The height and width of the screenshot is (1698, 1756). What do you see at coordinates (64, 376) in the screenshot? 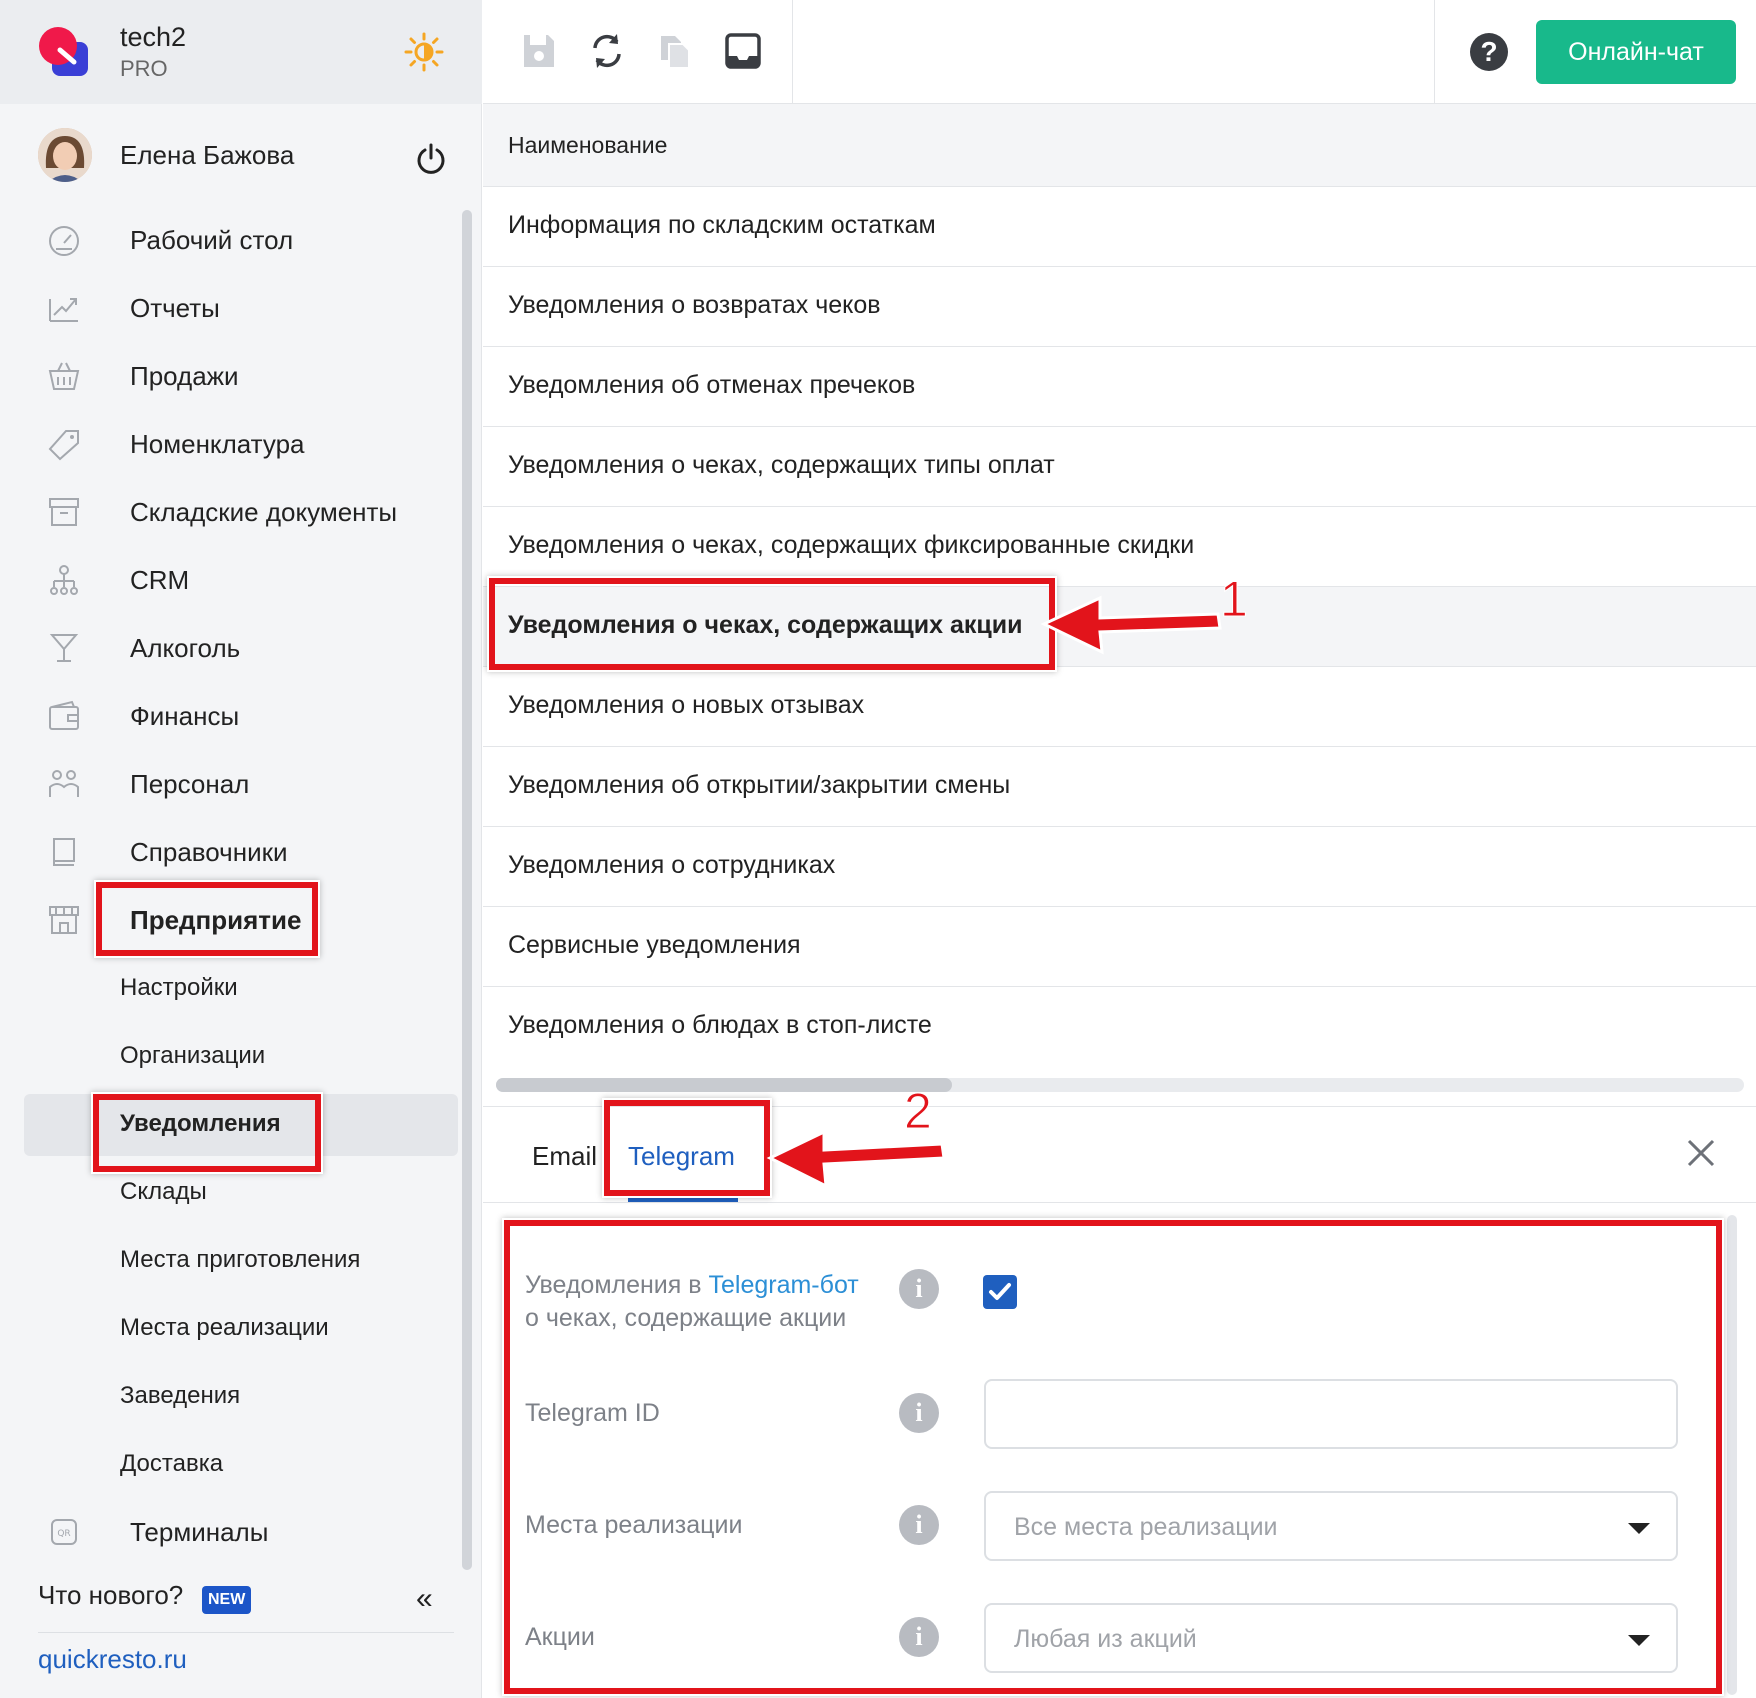
I see `basket-icon` at bounding box center [64, 376].